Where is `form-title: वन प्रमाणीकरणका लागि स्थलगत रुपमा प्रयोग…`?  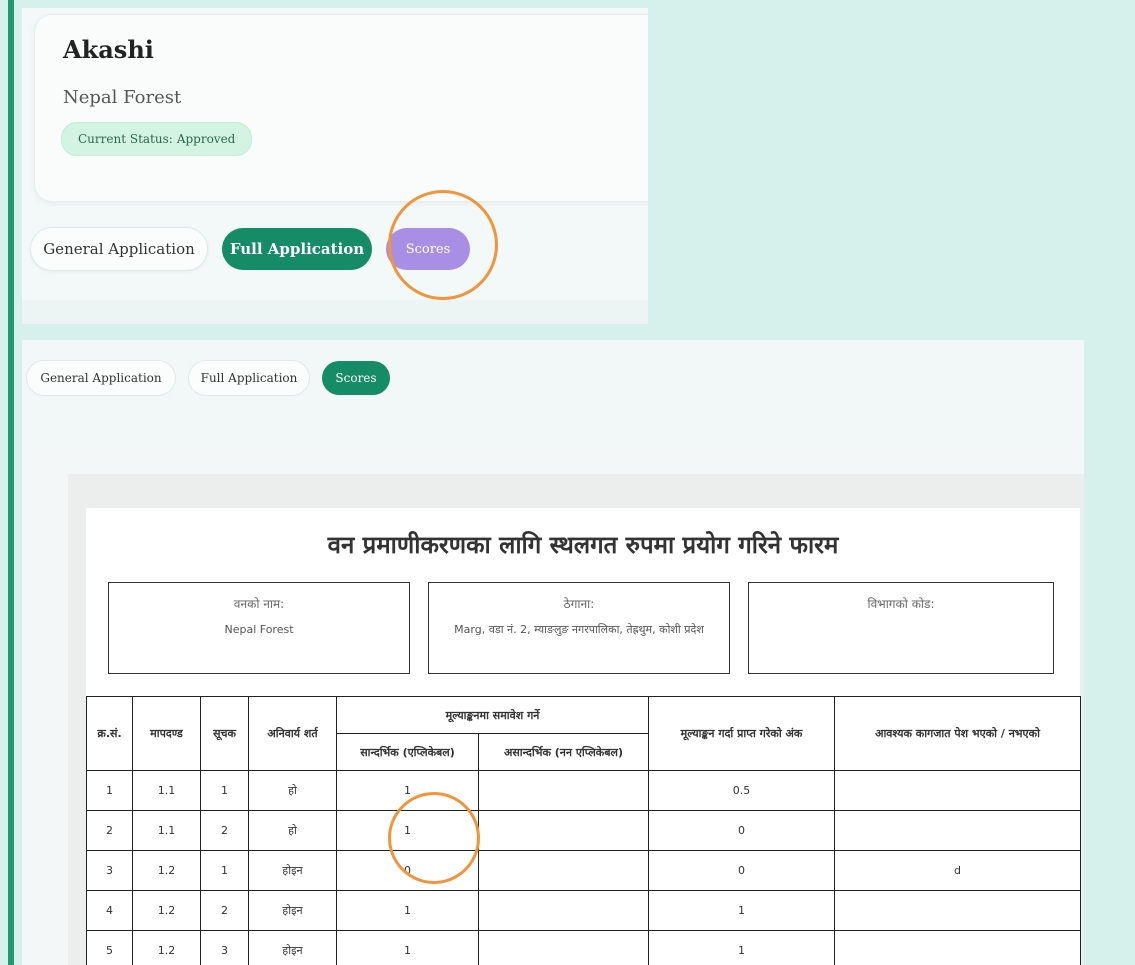
form-title: वन प्रमाणीकरणका लागि स्थलगत रुपमा प्रयोग… is located at coordinates (583, 545).